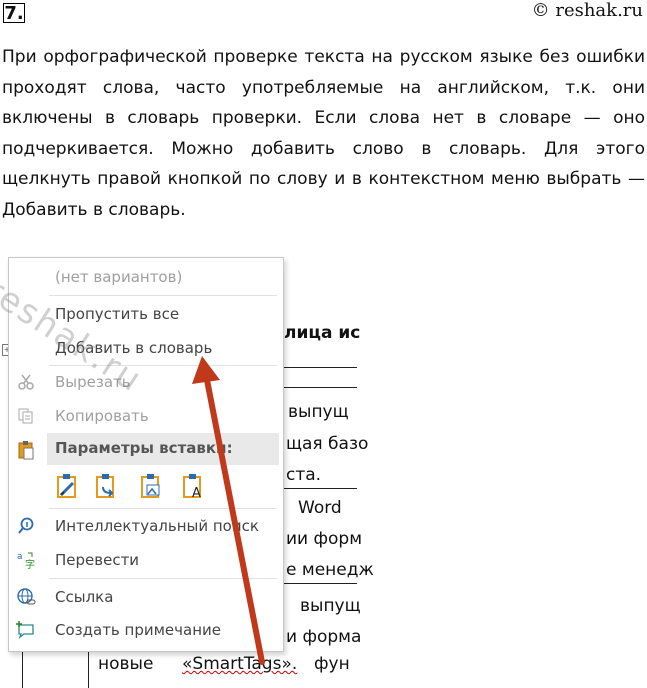 The width and height of the screenshot is (647, 688). I want to click on table-cell: и форма, so click(324, 637).